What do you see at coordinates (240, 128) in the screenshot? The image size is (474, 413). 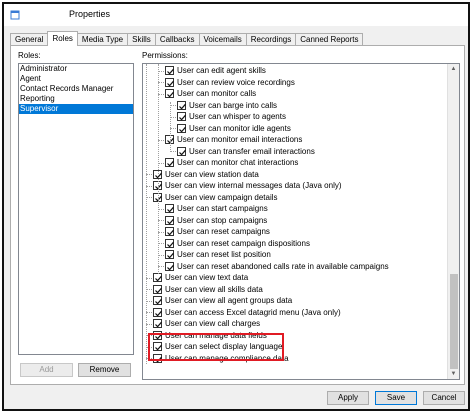 I see `permission-label: User can monitor idle agents` at bounding box center [240, 128].